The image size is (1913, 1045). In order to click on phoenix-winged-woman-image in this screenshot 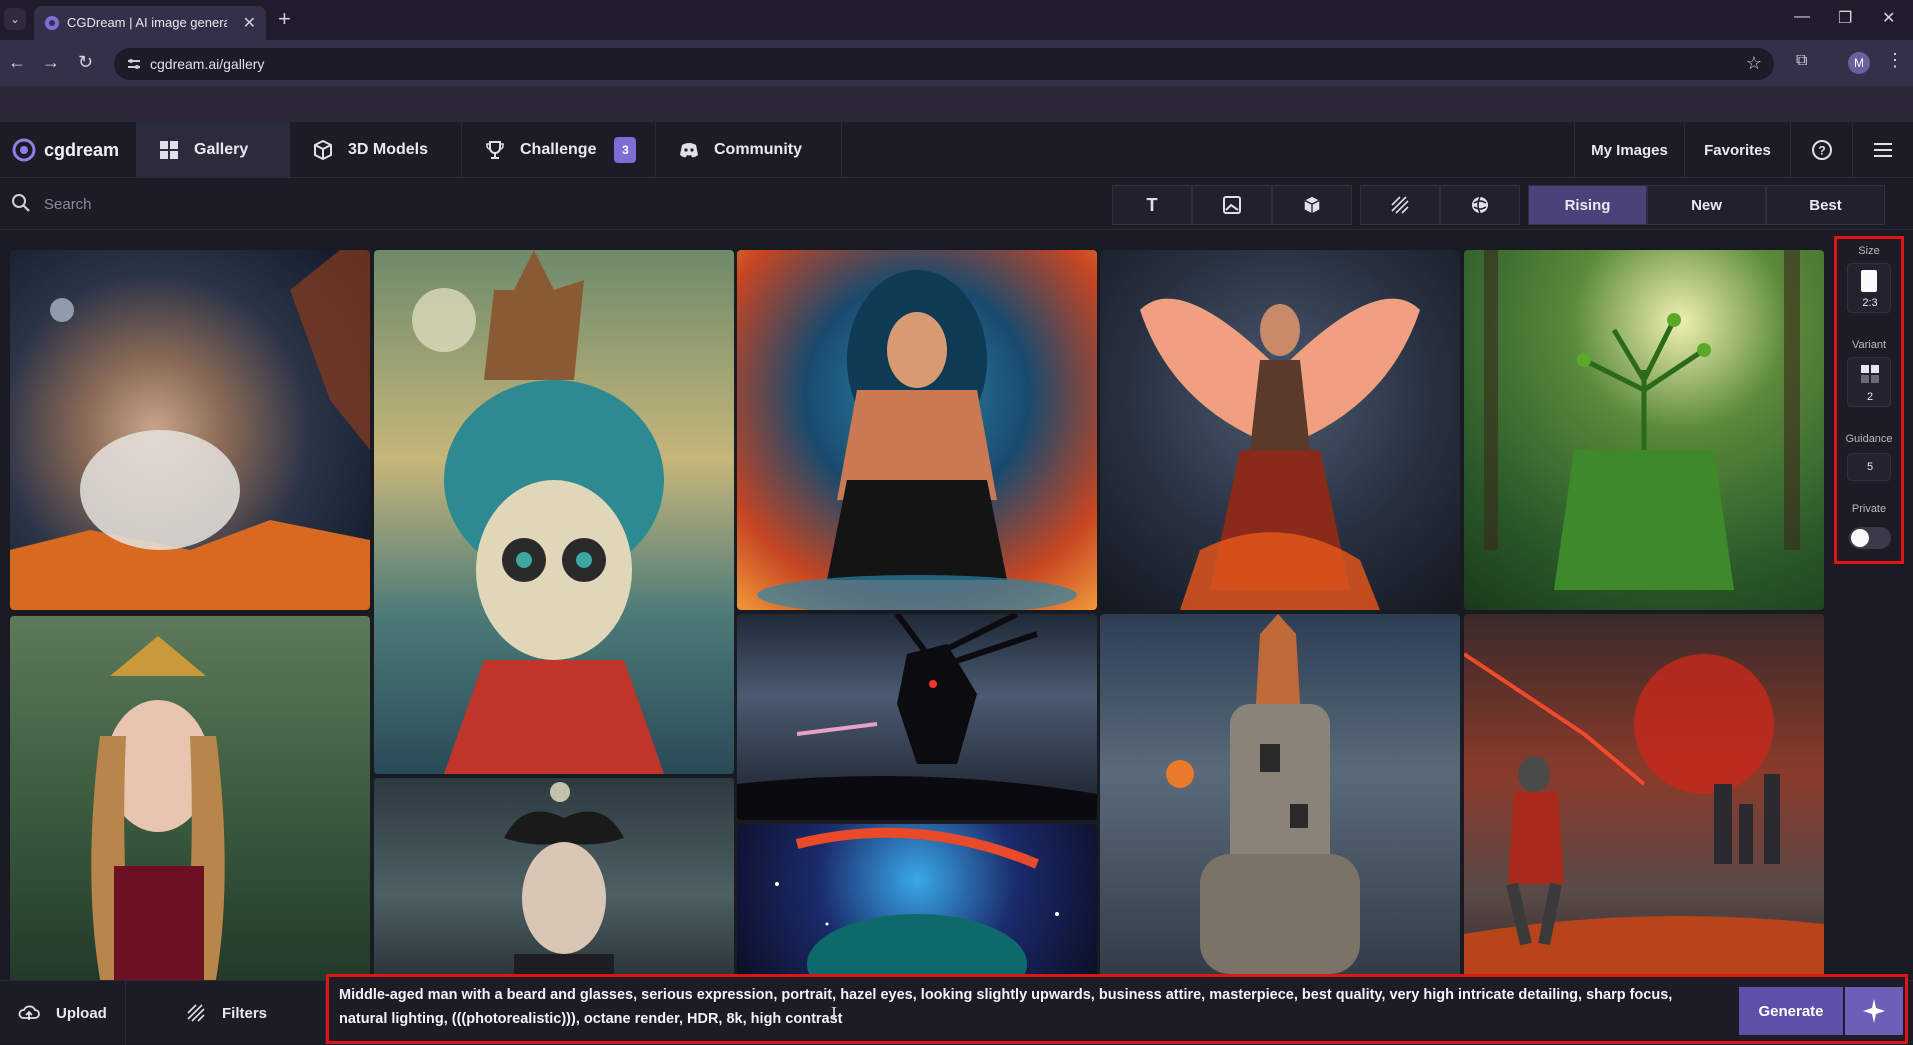, I will do `click(1280, 454)`.